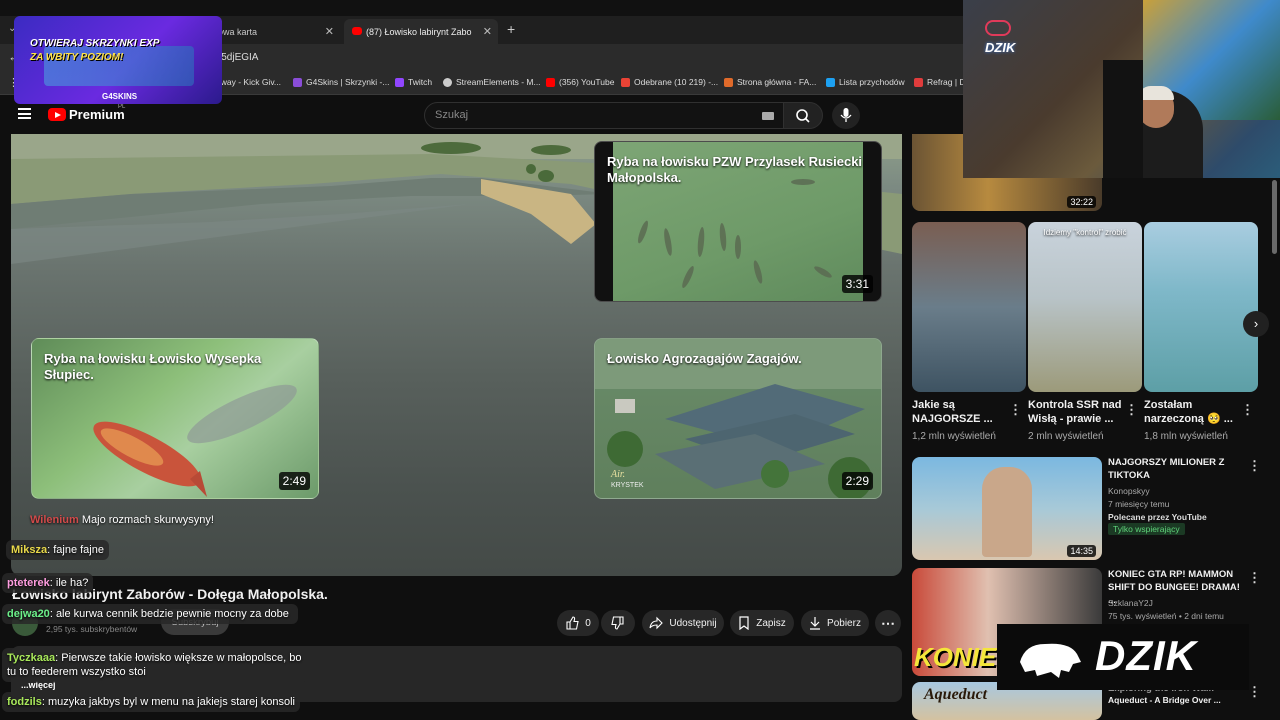 The image size is (1280, 720). What do you see at coordinates (31, 658) in the screenshot?
I see `chat-username: Tyczkaaa` at bounding box center [31, 658].